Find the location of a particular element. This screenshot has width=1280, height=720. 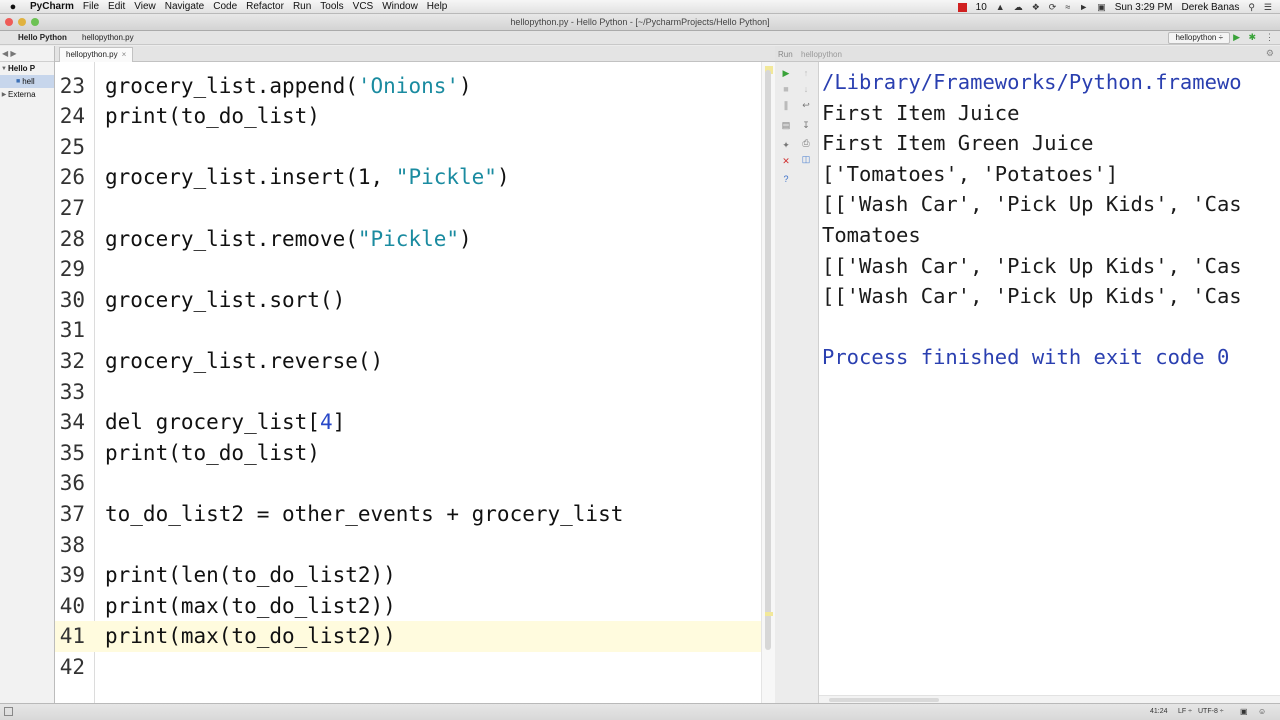

run-configuration-select: hellopython ÷ is located at coordinates (1199, 38).